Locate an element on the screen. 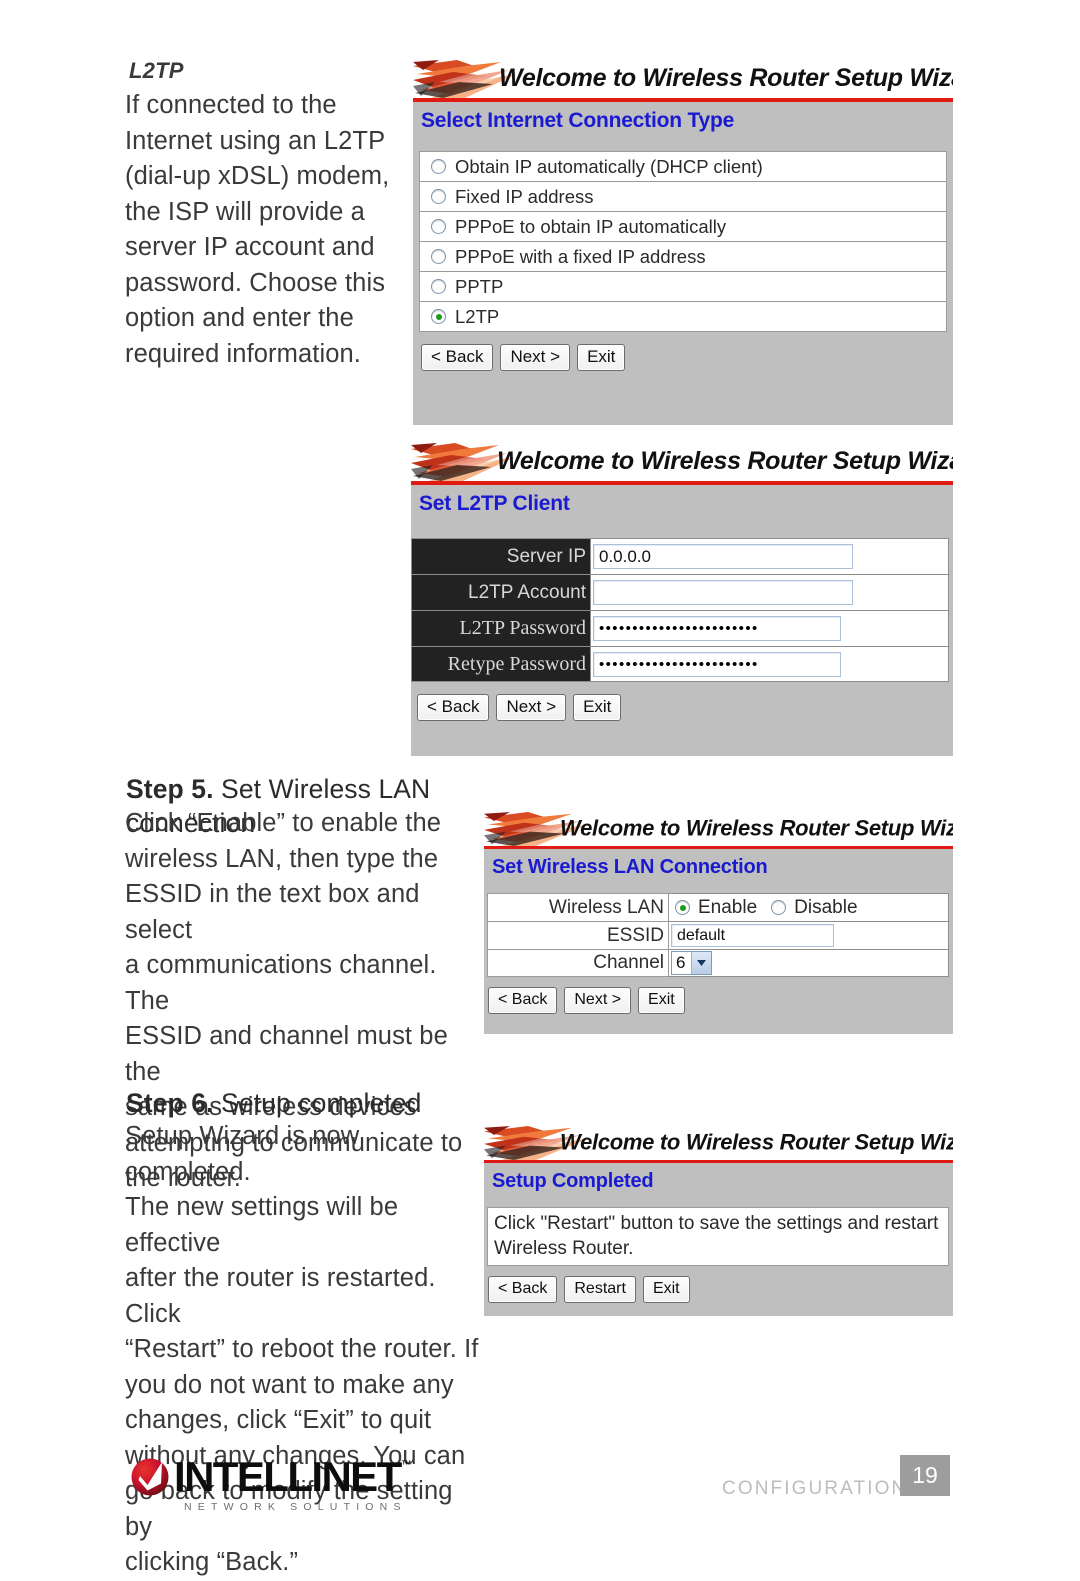 The image size is (1080, 1581). retype-password-cell: •••••••••••••••••••••••• is located at coordinates (770, 664).